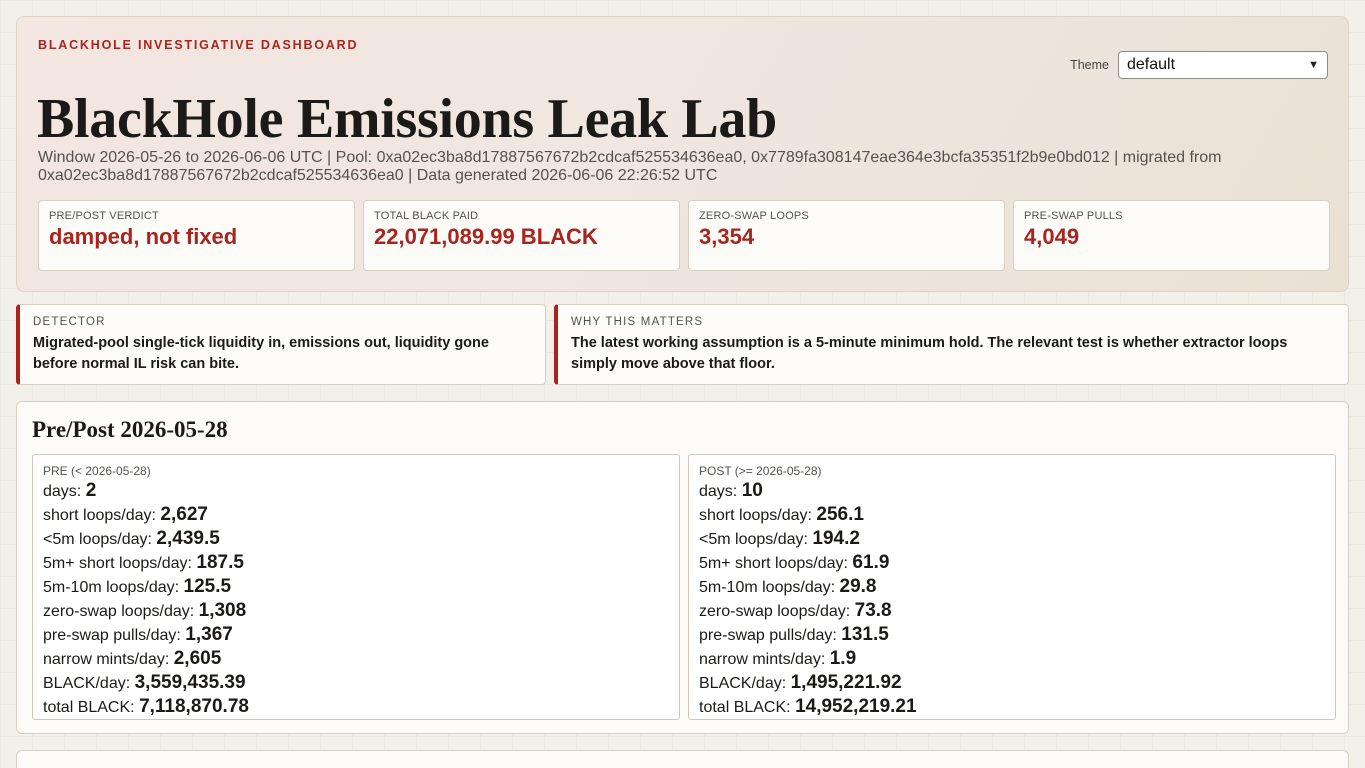 The height and width of the screenshot is (768, 1365). What do you see at coordinates (220, 562) in the screenshot?
I see `stat-value: 187.5` at bounding box center [220, 562].